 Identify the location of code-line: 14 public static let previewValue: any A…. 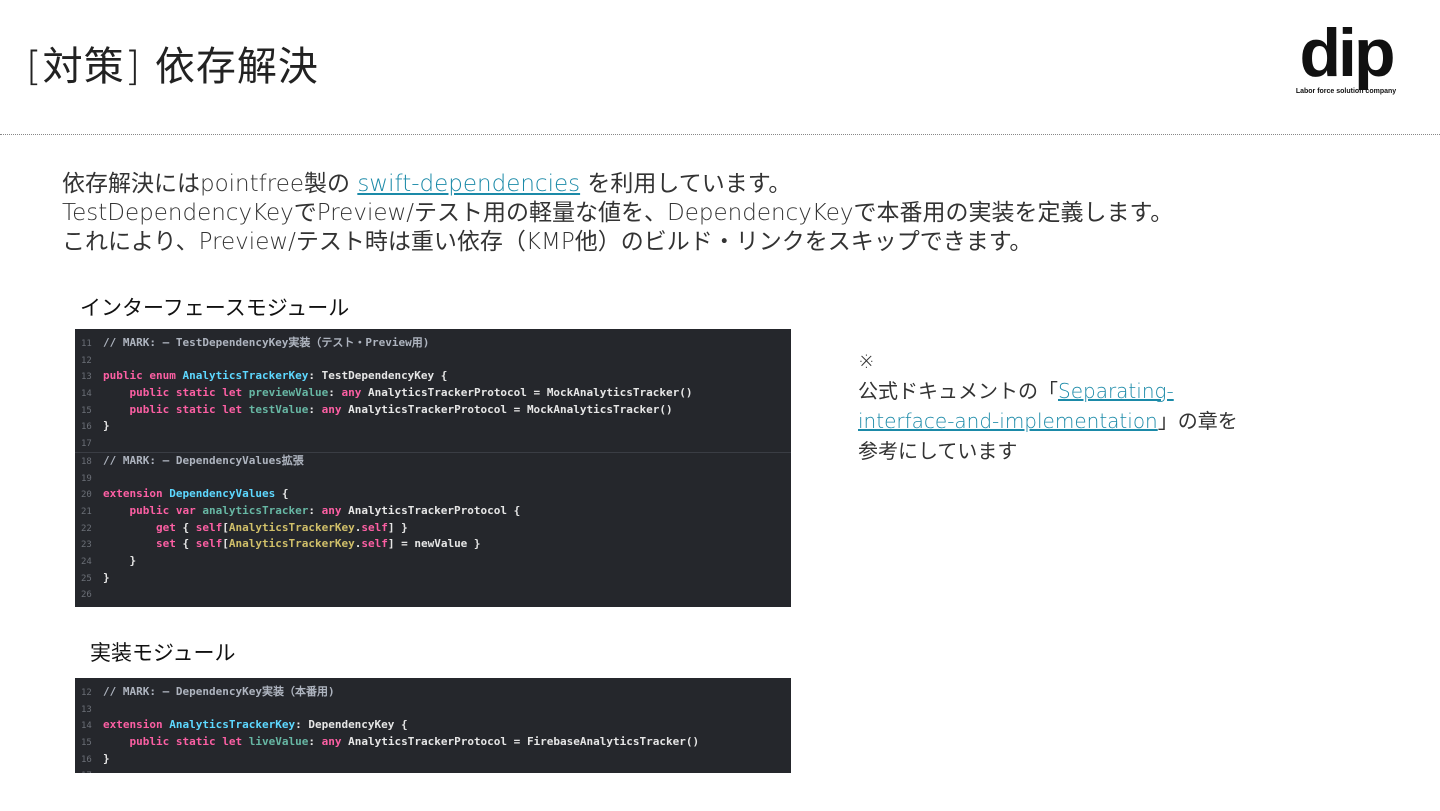
(433, 393).